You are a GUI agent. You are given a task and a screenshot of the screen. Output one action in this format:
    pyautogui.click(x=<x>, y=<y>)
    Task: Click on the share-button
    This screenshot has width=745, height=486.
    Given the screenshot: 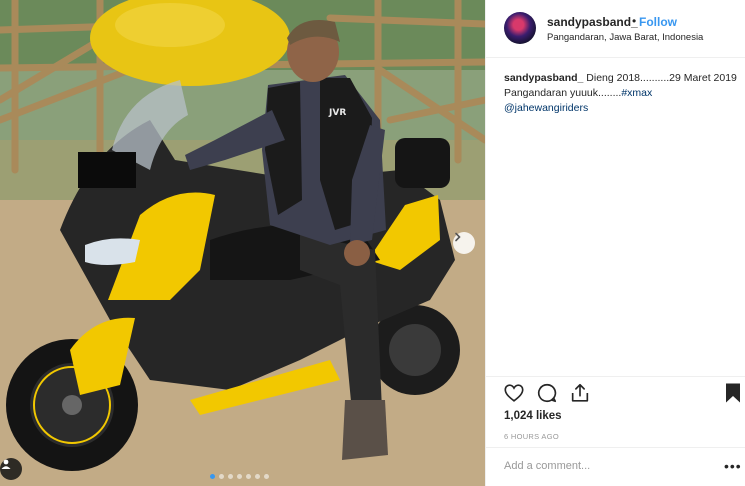 What is the action you would take?
    pyautogui.click(x=580, y=393)
    